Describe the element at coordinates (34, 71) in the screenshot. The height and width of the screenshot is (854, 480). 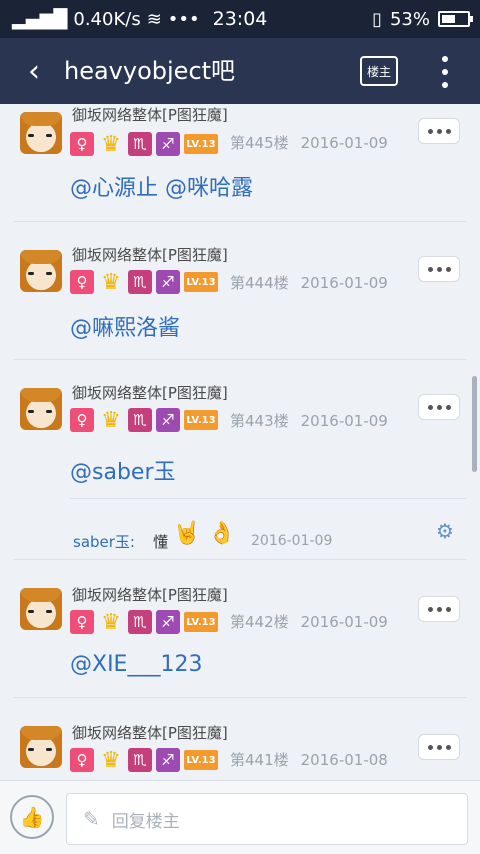
I see `back-chevron-icon: ‹` at that location.